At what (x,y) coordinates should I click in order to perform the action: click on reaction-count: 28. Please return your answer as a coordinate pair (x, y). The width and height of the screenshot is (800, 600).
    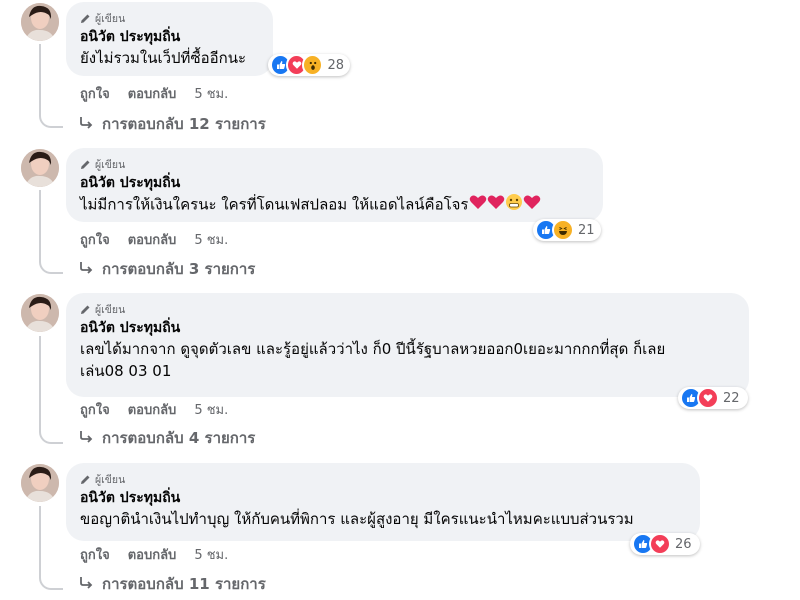
    Looking at the image, I should click on (336, 65).